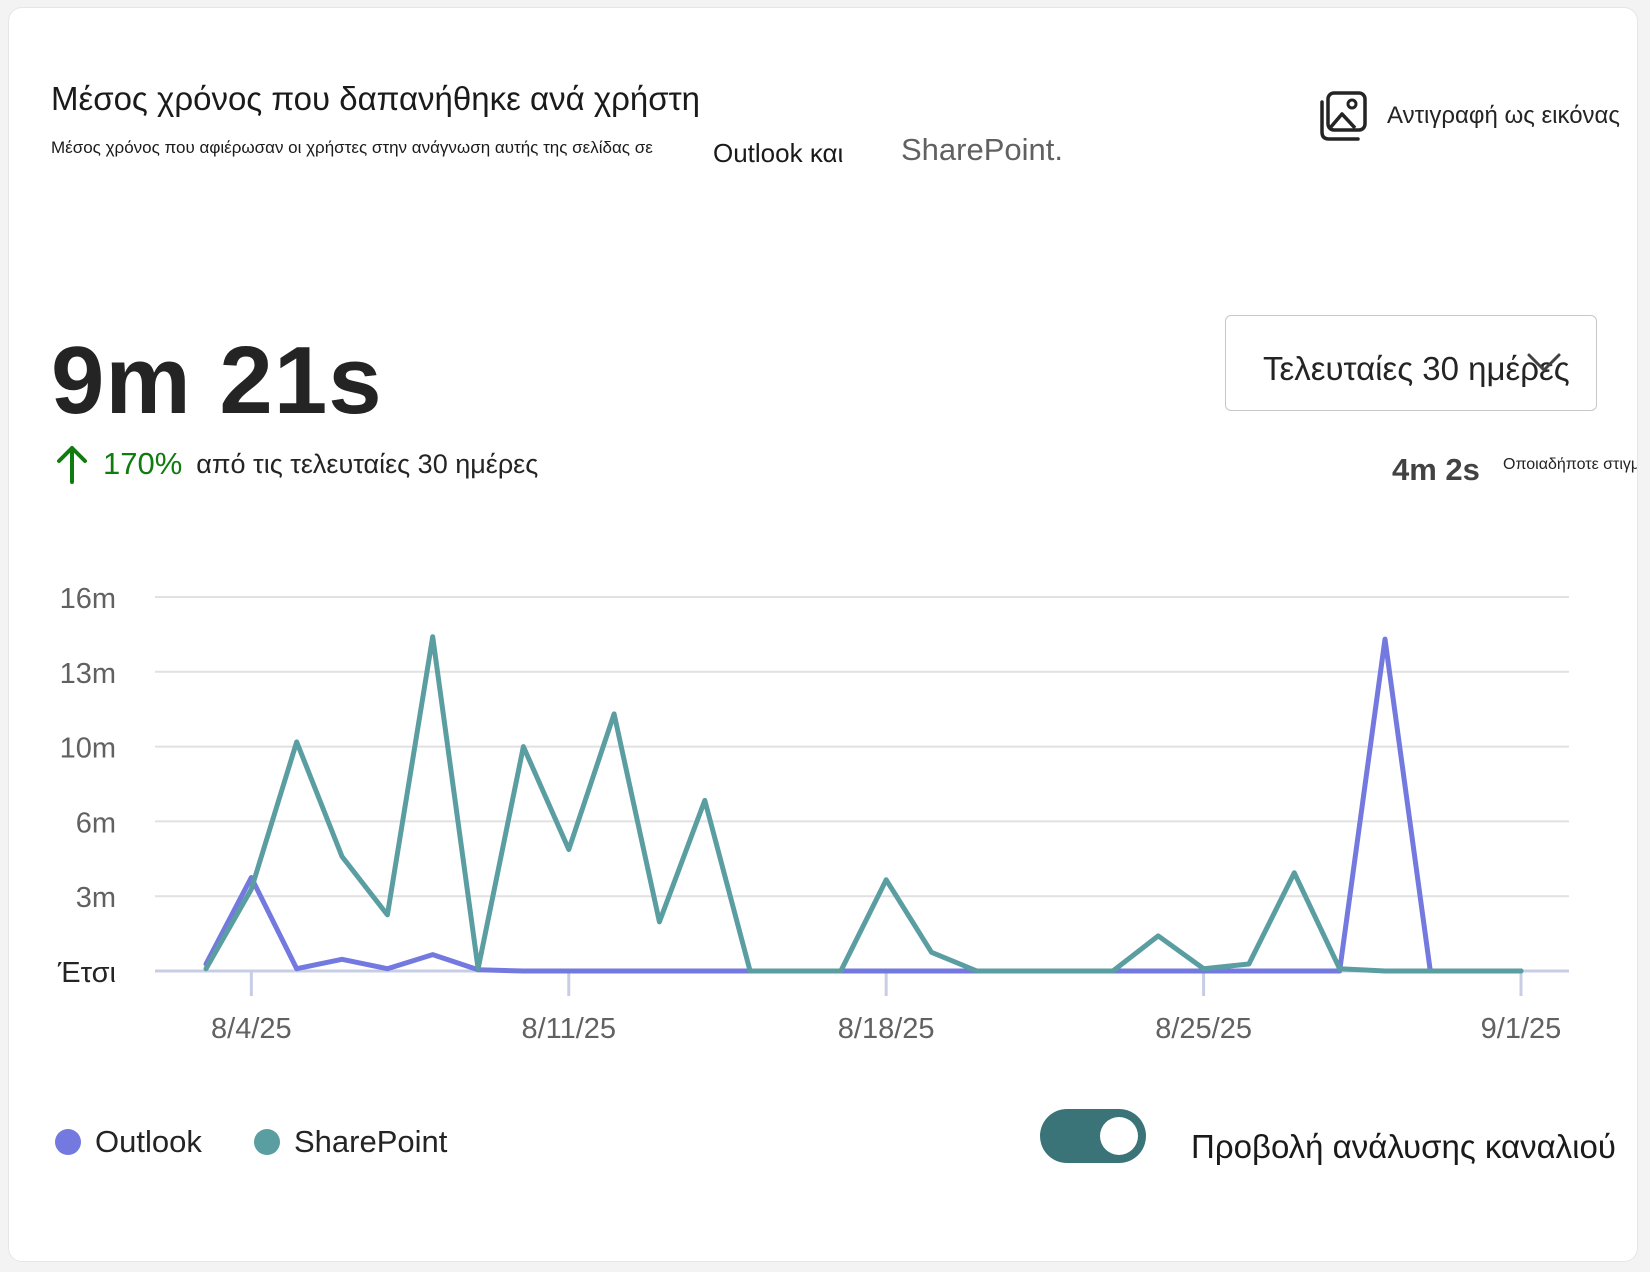 The width and height of the screenshot is (1650, 1272). I want to click on legend-label-sharepoint: SharePoint, so click(371, 1141).